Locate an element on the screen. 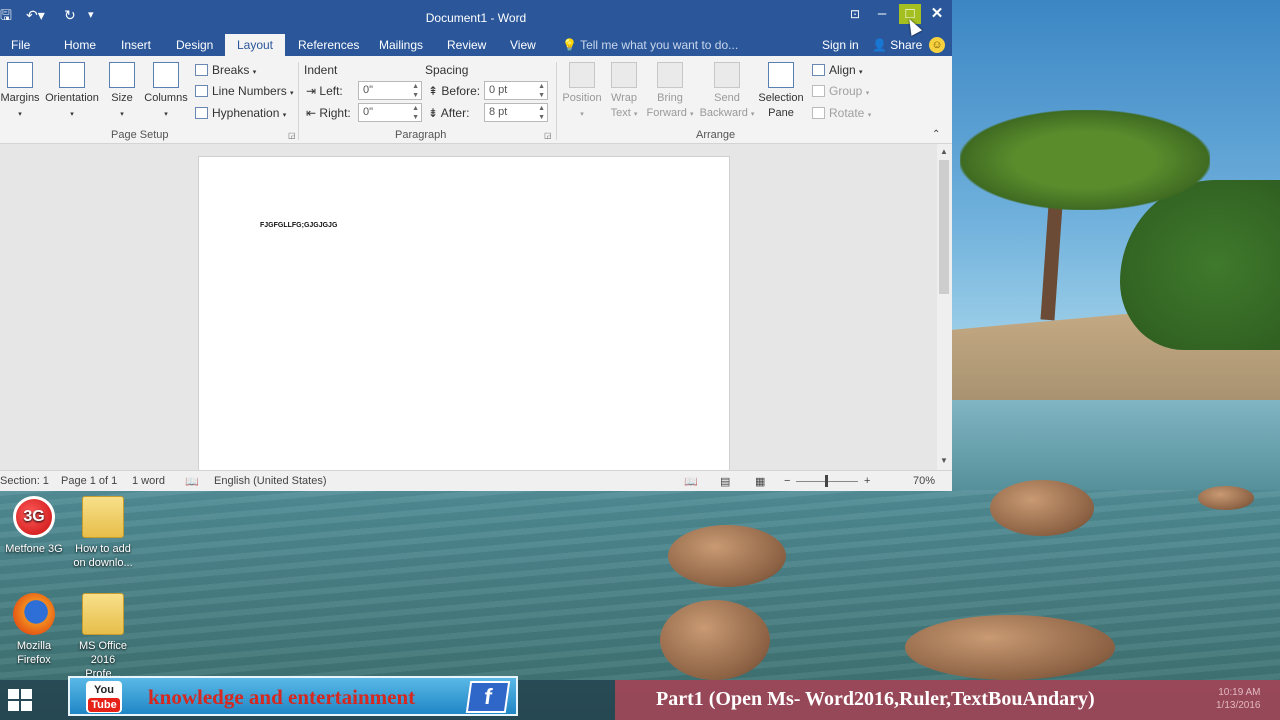 Image resolution: width=1280 pixels, height=720 pixels. paragraph-launcher-icon: ◲ is located at coordinates (548, 135).